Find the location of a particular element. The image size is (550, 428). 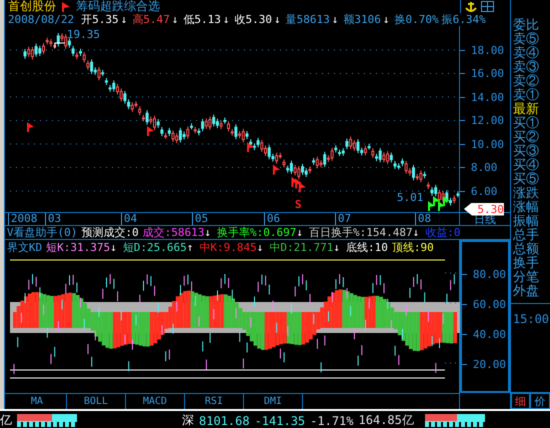

quote-field-label: 买③ is located at coordinates (526, 152).